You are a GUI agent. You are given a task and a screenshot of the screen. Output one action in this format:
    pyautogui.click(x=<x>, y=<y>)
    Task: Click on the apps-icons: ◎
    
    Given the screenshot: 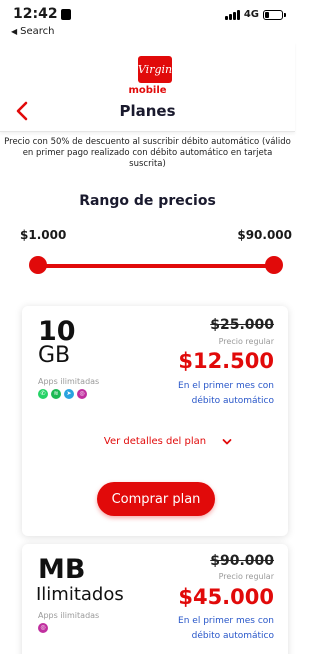 What is the action you would take?
    pyautogui.click(x=43, y=628)
    